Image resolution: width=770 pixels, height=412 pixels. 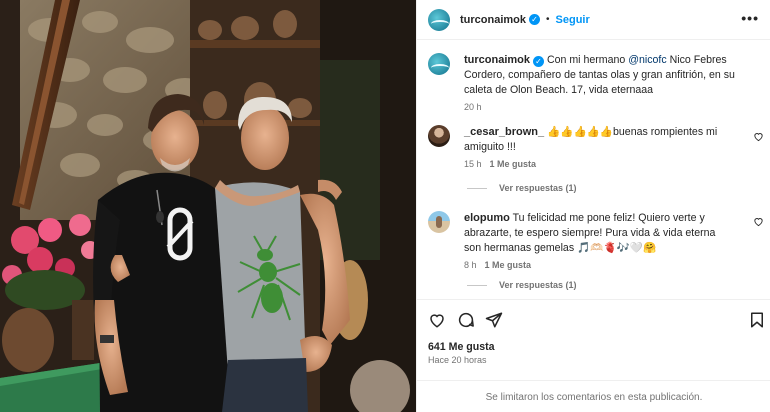 What do you see at coordinates (573, 20) in the screenshot?
I see `follow-button: Seguir` at bounding box center [573, 20].